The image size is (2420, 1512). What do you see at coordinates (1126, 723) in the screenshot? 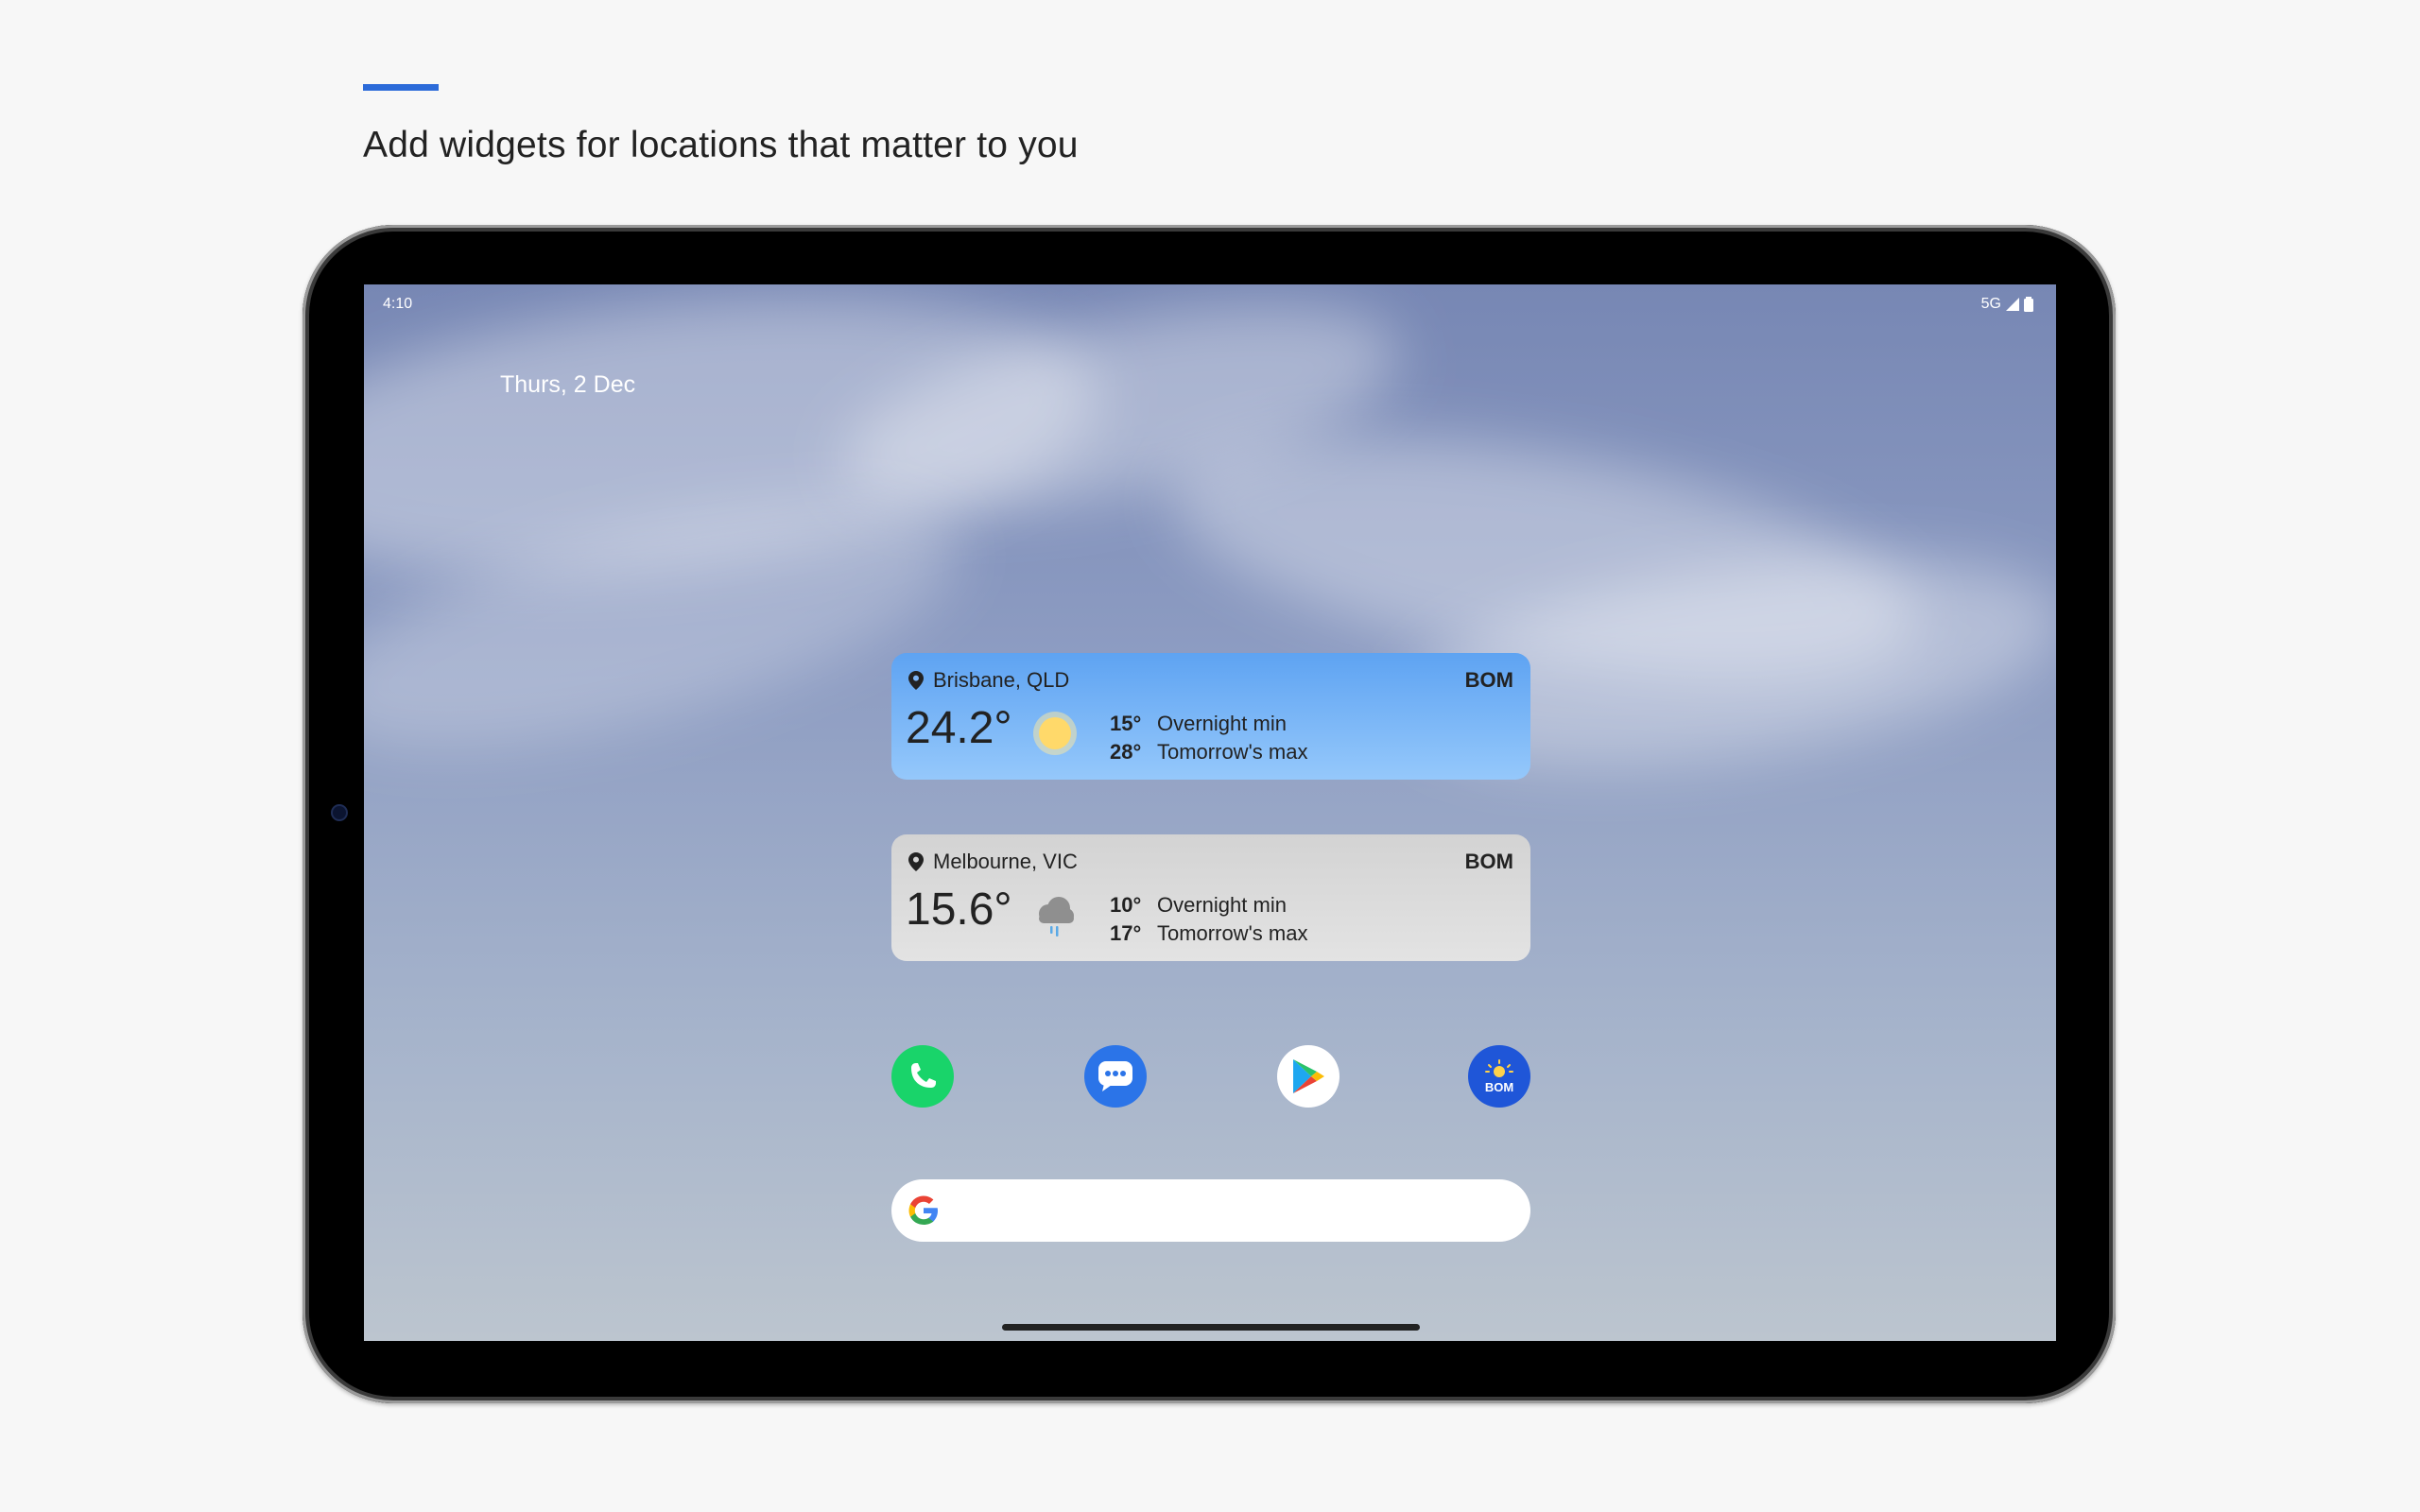
I see `min-temp: 15°` at bounding box center [1126, 723].